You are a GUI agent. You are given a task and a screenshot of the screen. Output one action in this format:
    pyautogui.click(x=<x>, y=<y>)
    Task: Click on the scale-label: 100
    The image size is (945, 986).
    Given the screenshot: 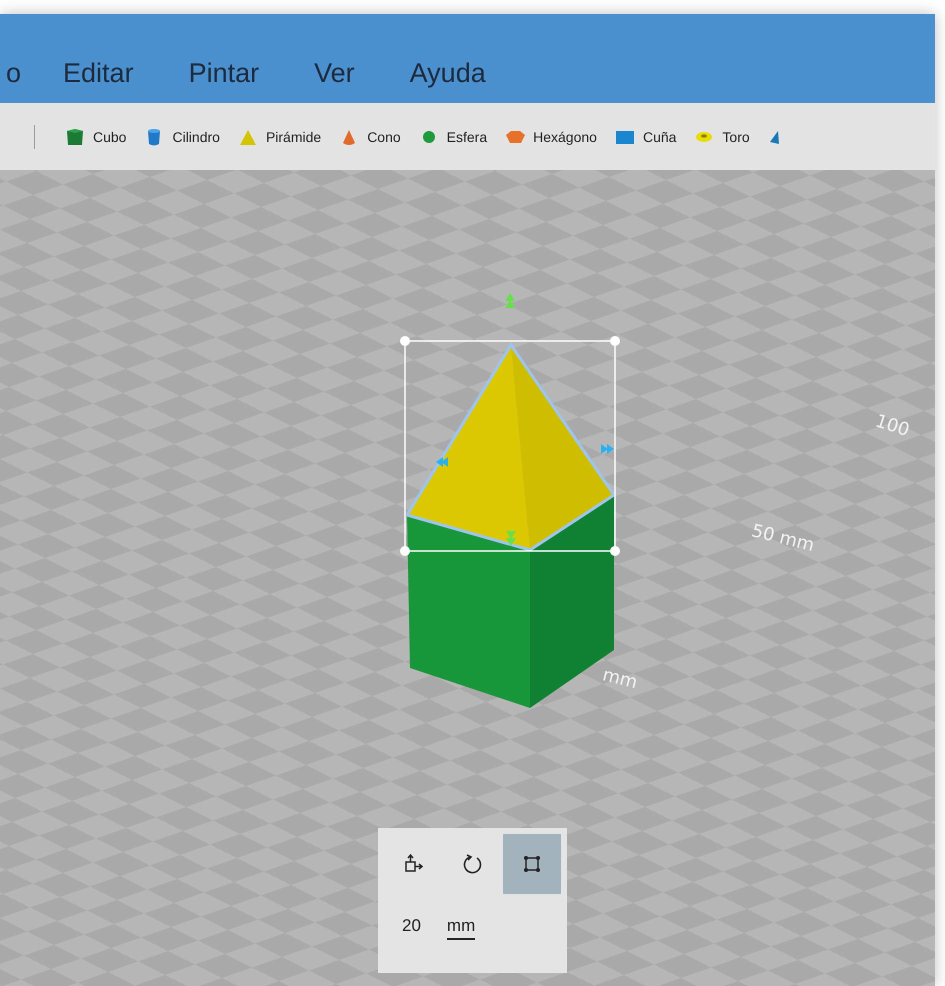 What is the action you would take?
    pyautogui.click(x=892, y=426)
    